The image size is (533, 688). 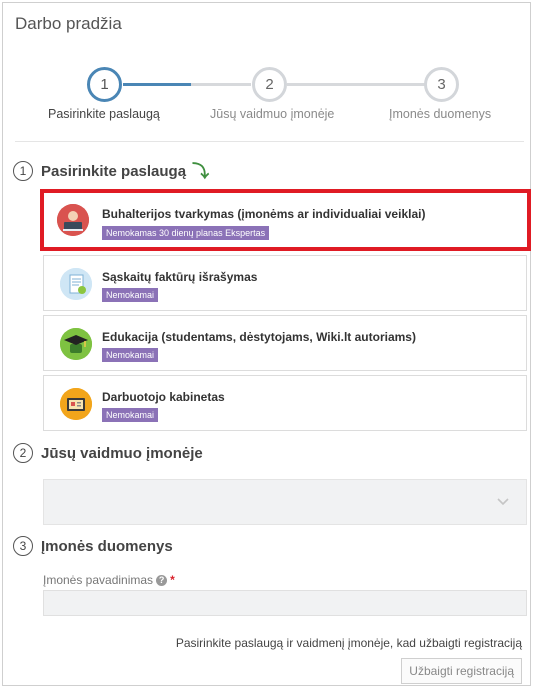 What do you see at coordinates (107, 546) in the screenshot?
I see `section-title: Įmonės duomenys` at bounding box center [107, 546].